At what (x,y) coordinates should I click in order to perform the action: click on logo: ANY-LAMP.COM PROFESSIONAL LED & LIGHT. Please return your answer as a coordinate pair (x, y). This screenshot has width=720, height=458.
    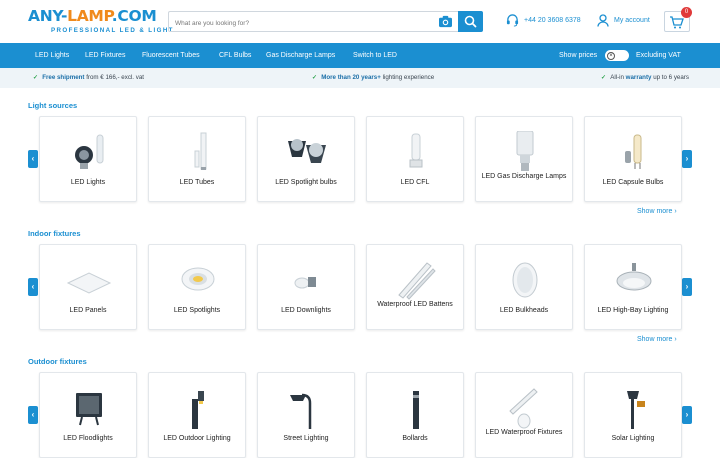
    Looking at the image, I should click on (100, 22).